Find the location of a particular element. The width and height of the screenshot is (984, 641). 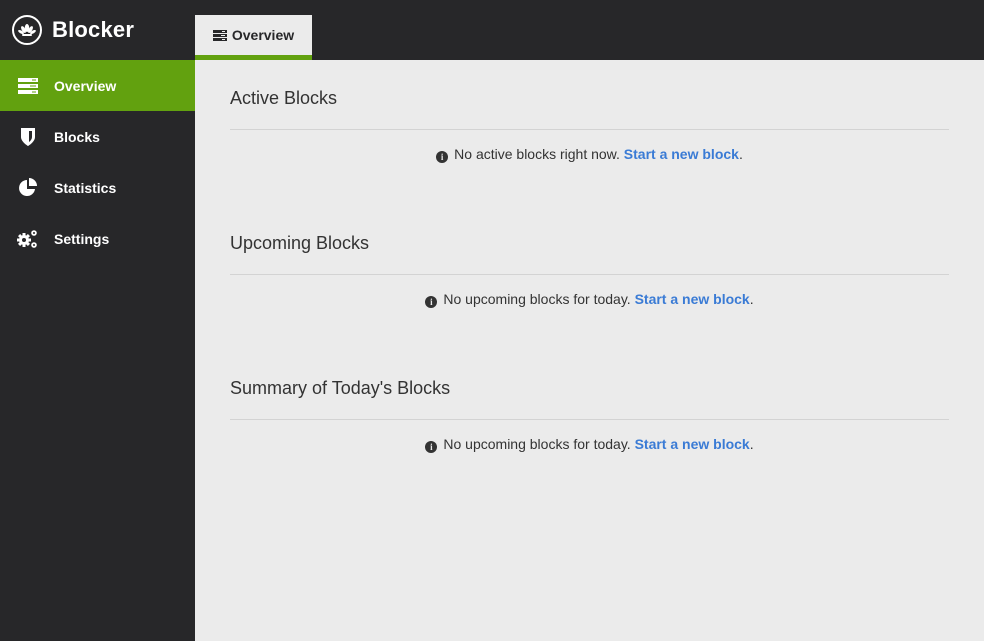

tab-overview: Overview is located at coordinates (253, 37).